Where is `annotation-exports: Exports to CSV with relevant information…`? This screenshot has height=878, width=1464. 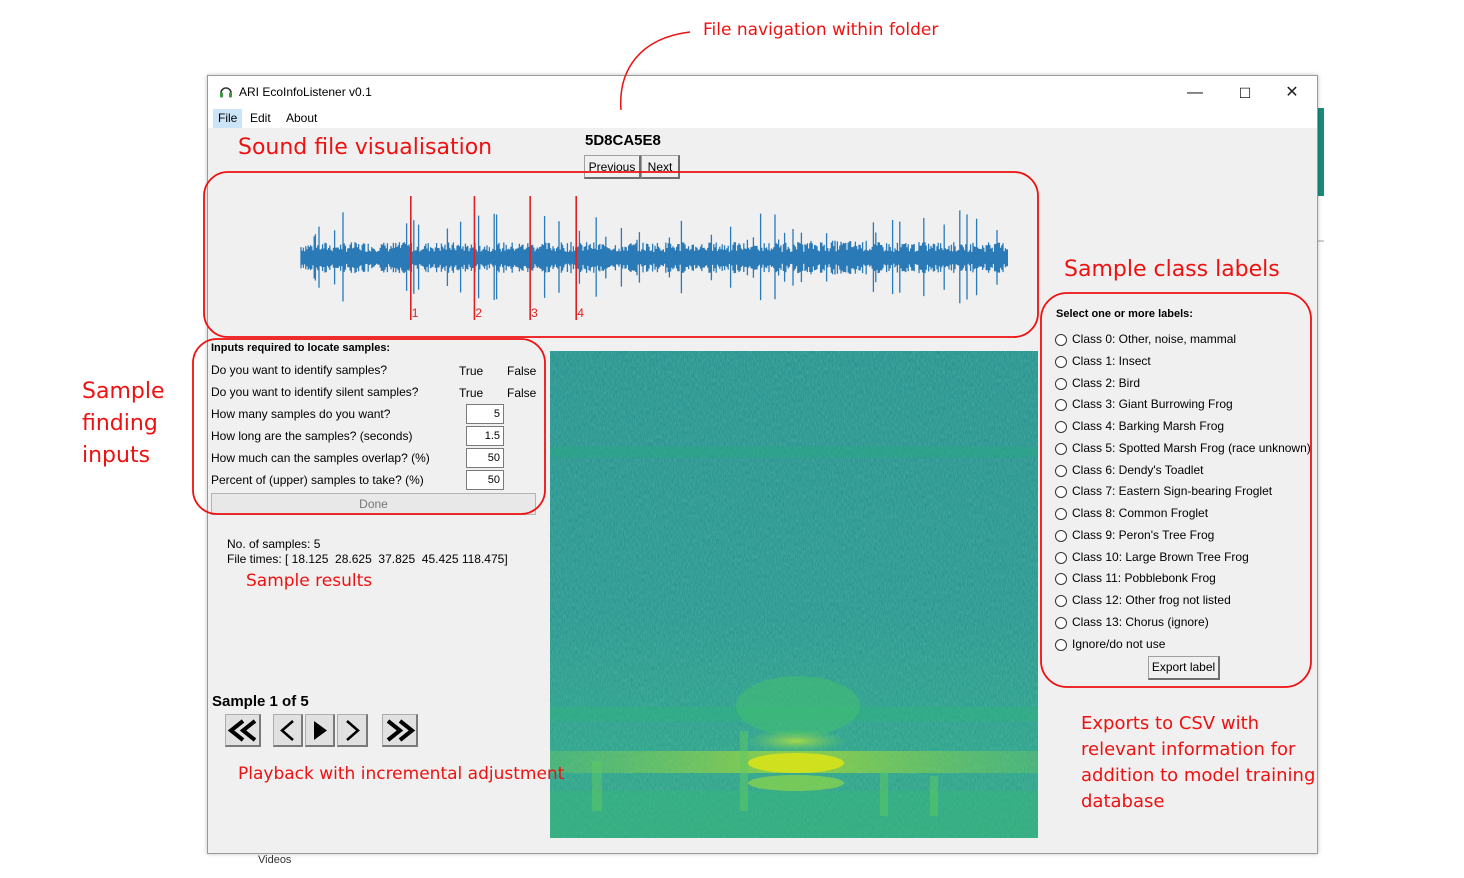
annotation-exports: Exports to CSV with relevant information… is located at coordinates (1198, 762).